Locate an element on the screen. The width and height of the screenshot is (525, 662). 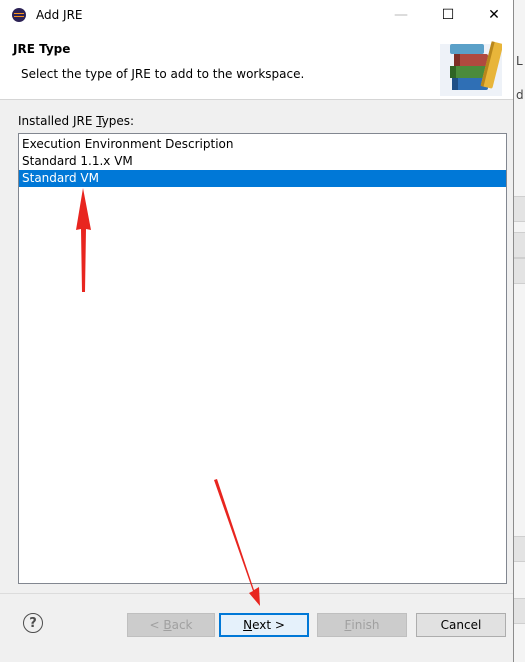
title-bar: Add JRE — ☐ ✕ is located at coordinates (256, 15).